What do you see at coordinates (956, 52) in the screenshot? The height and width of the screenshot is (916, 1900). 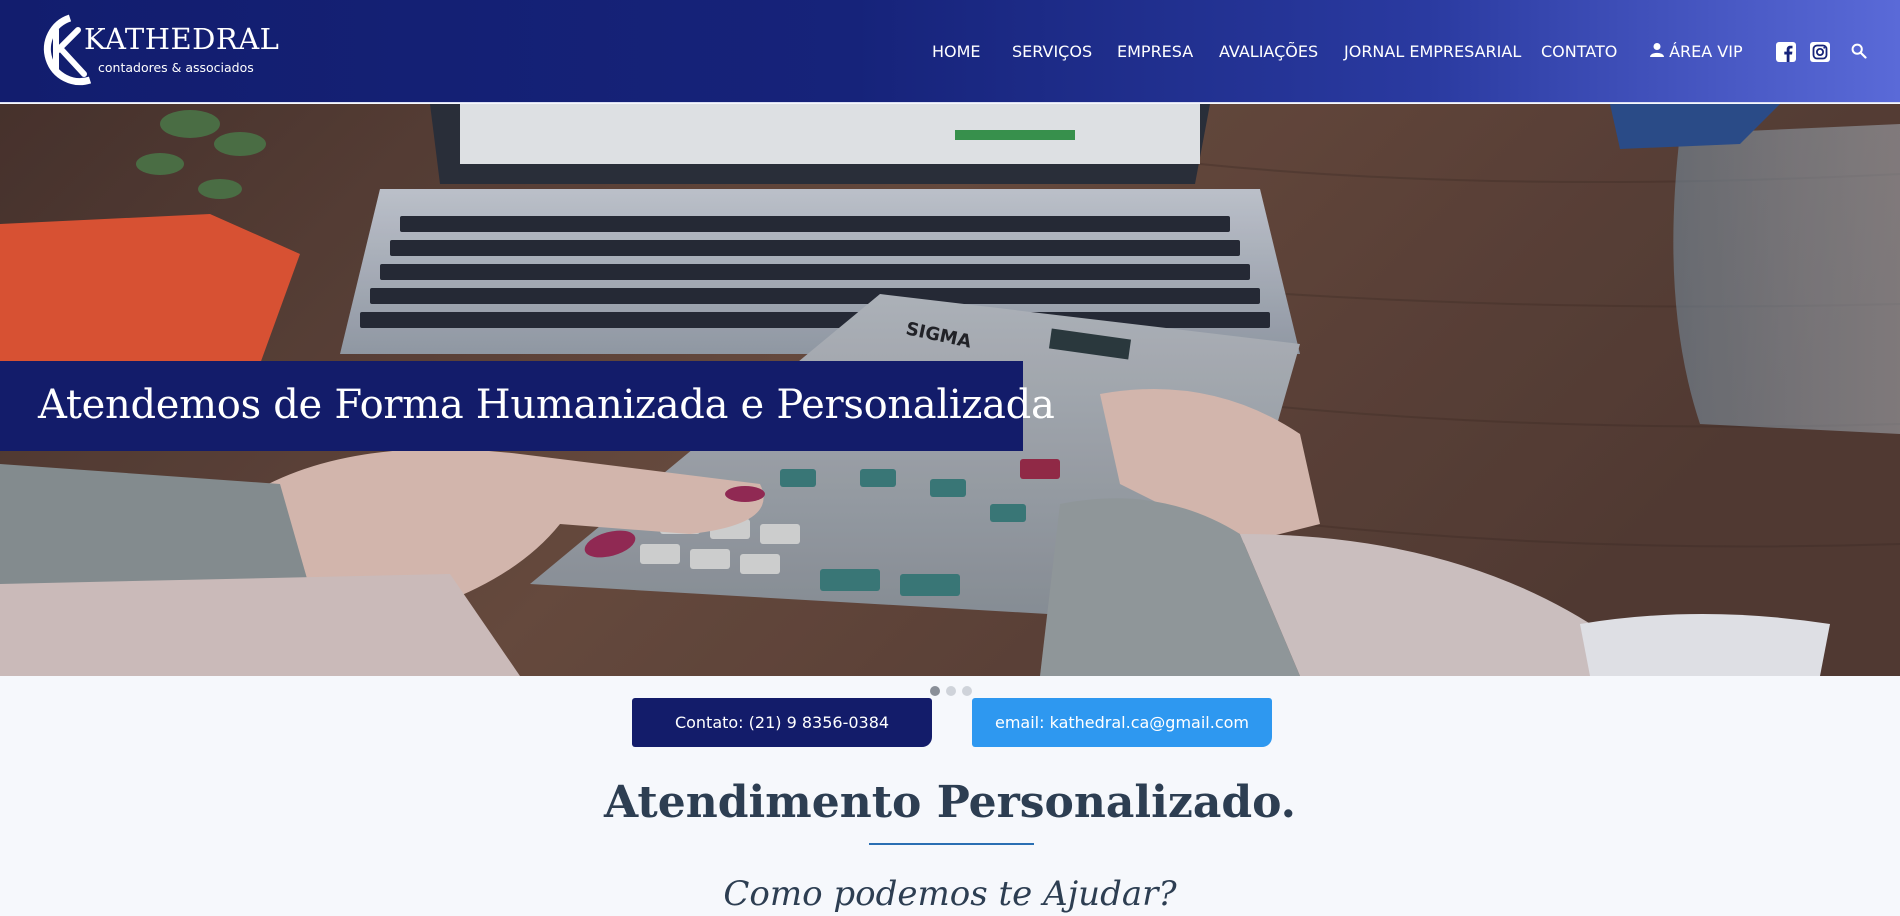 I see `nav-home: HOME` at bounding box center [956, 52].